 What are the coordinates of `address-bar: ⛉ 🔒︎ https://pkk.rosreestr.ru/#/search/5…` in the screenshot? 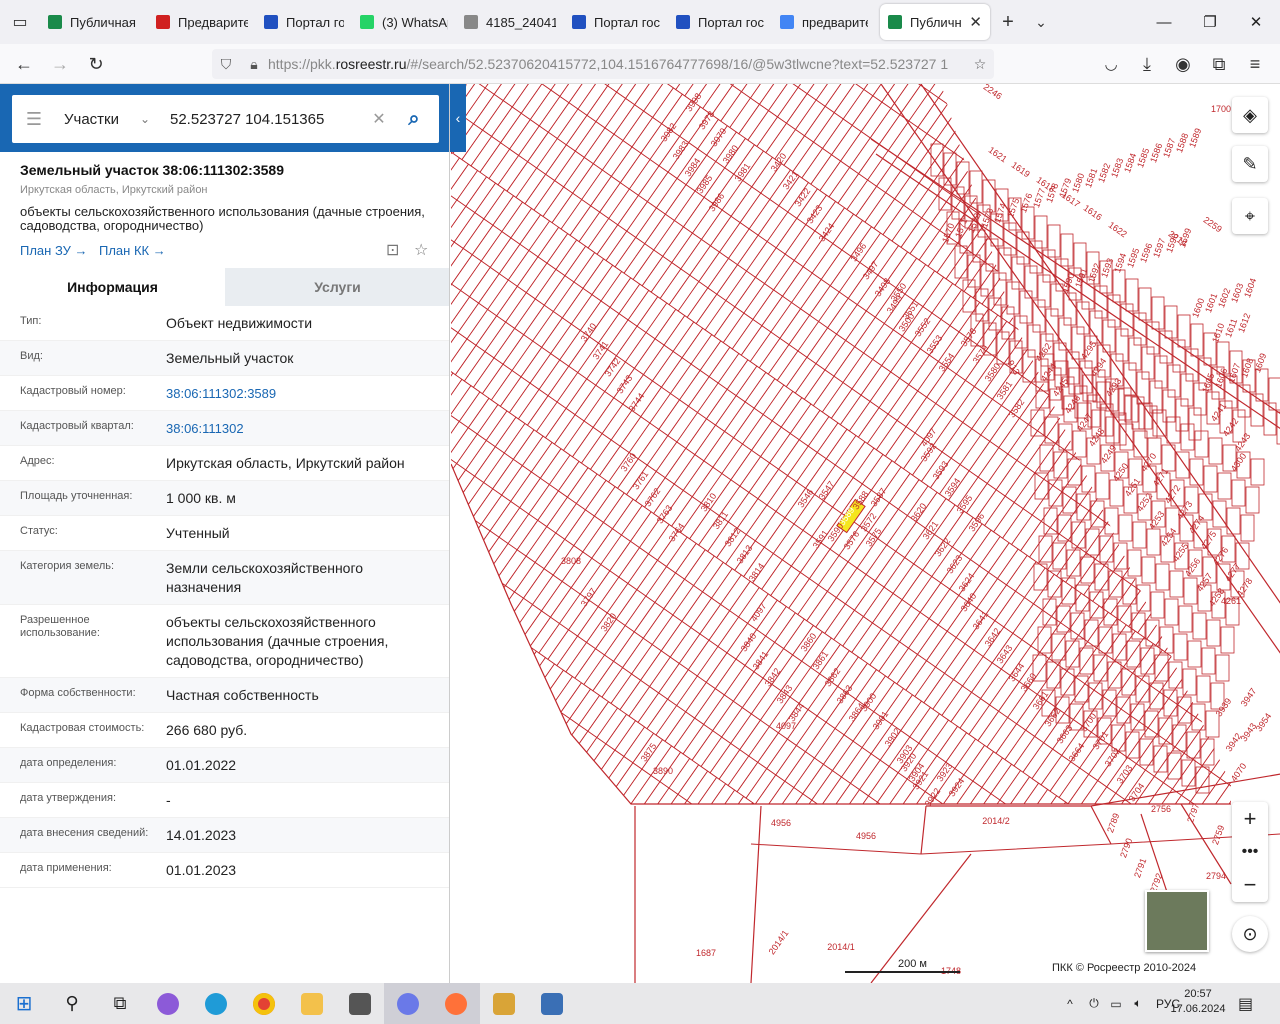 It's located at (603, 64).